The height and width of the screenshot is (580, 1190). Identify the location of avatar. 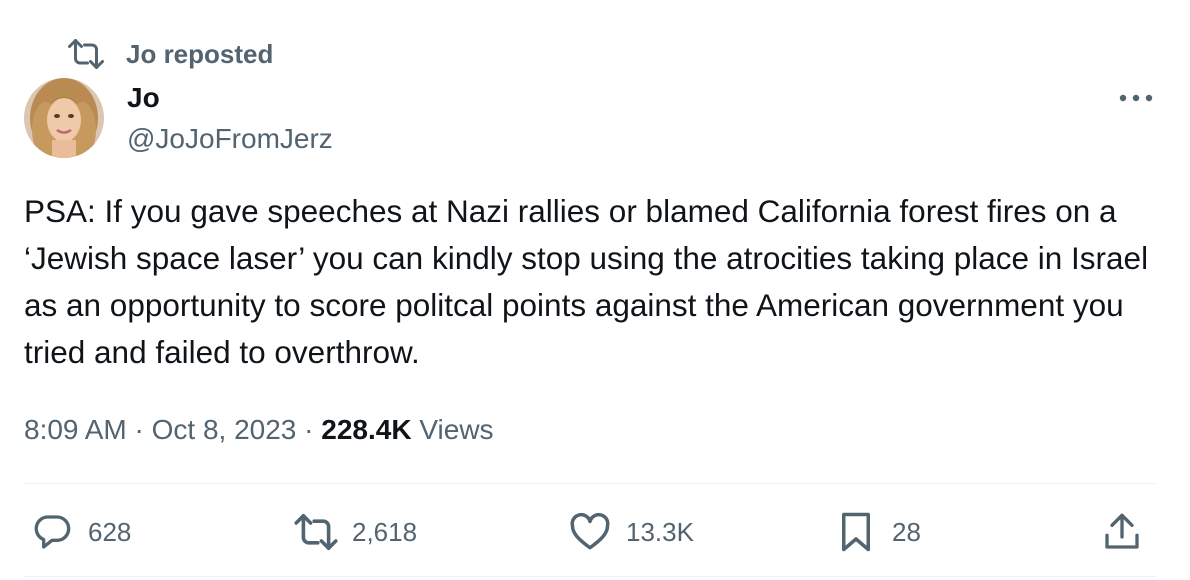
(64, 118).